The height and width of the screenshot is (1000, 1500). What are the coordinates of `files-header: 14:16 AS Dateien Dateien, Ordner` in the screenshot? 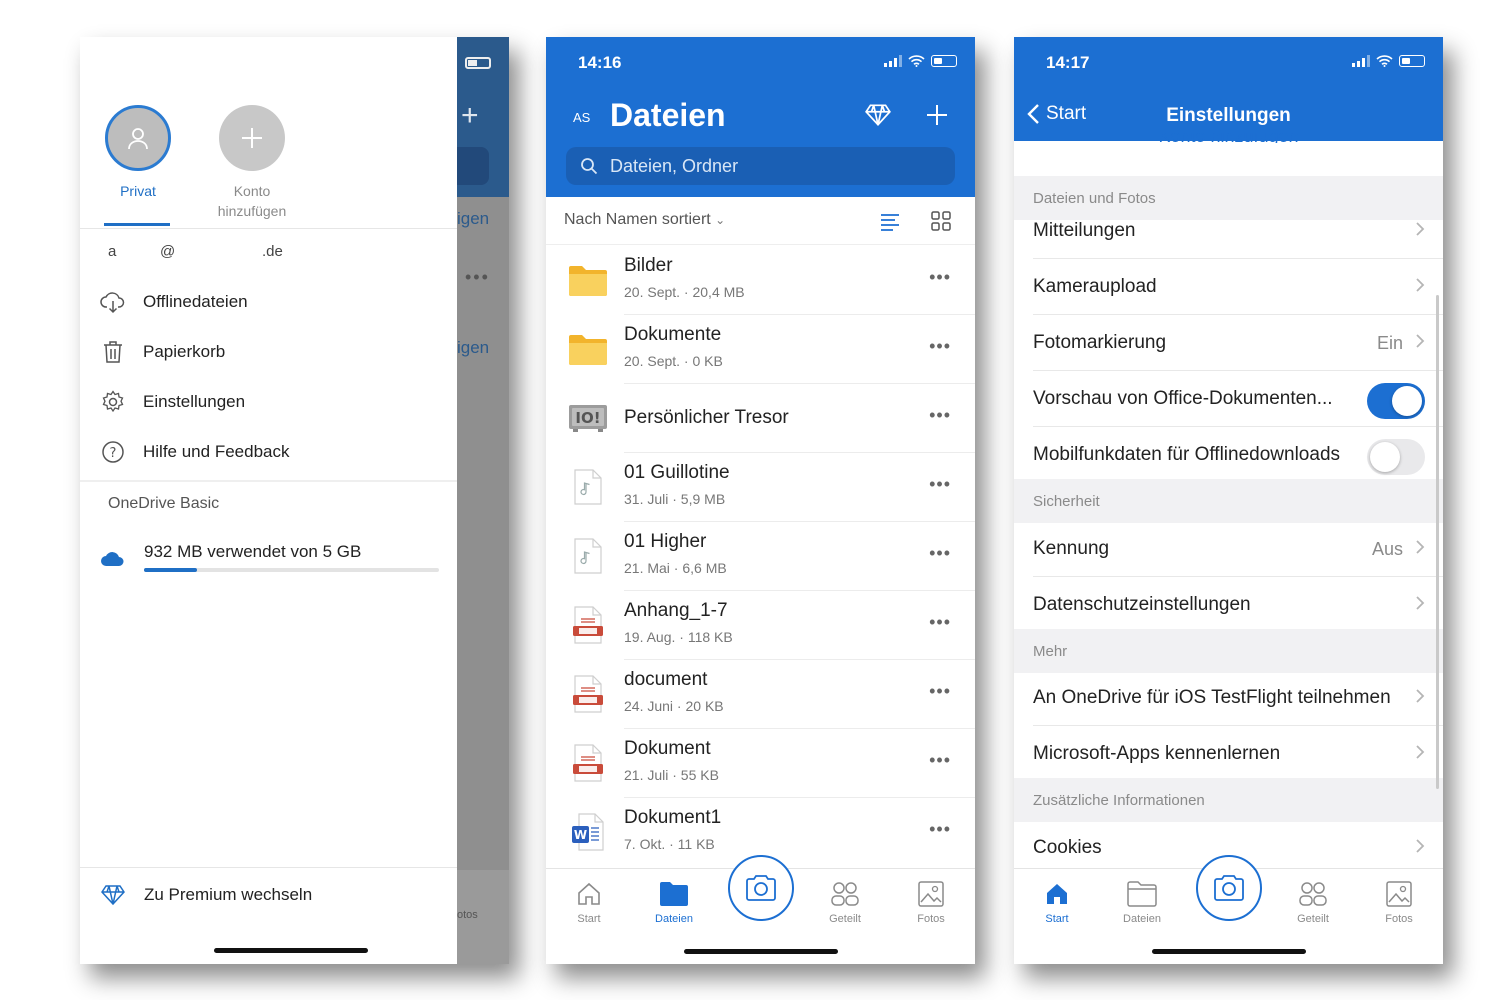 It's located at (760, 117).